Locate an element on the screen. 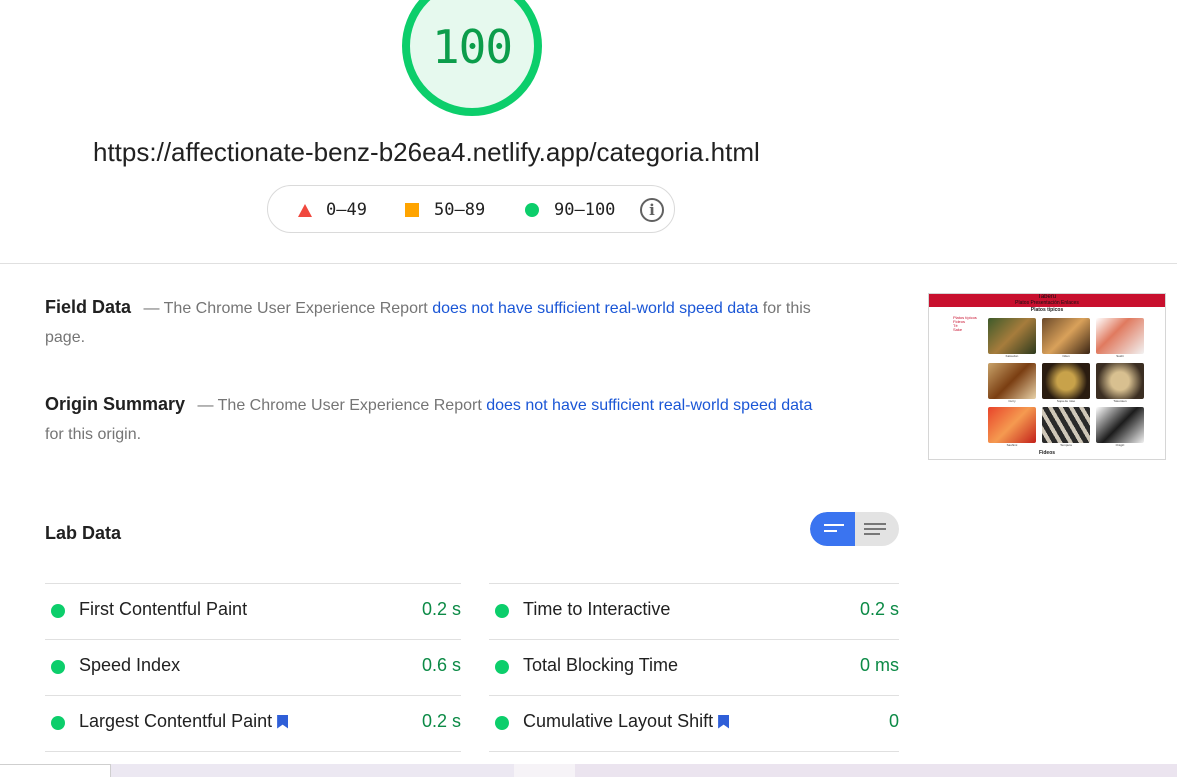 The image size is (1177, 777). thumbnail-caption: Sashimi is located at coordinates (1012, 445).